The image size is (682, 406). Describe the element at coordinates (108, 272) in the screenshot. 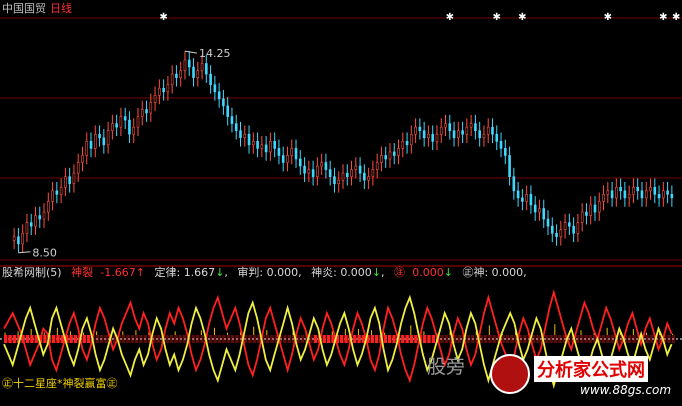

I see `indicator-value: 神裂: -1.667↑` at that location.